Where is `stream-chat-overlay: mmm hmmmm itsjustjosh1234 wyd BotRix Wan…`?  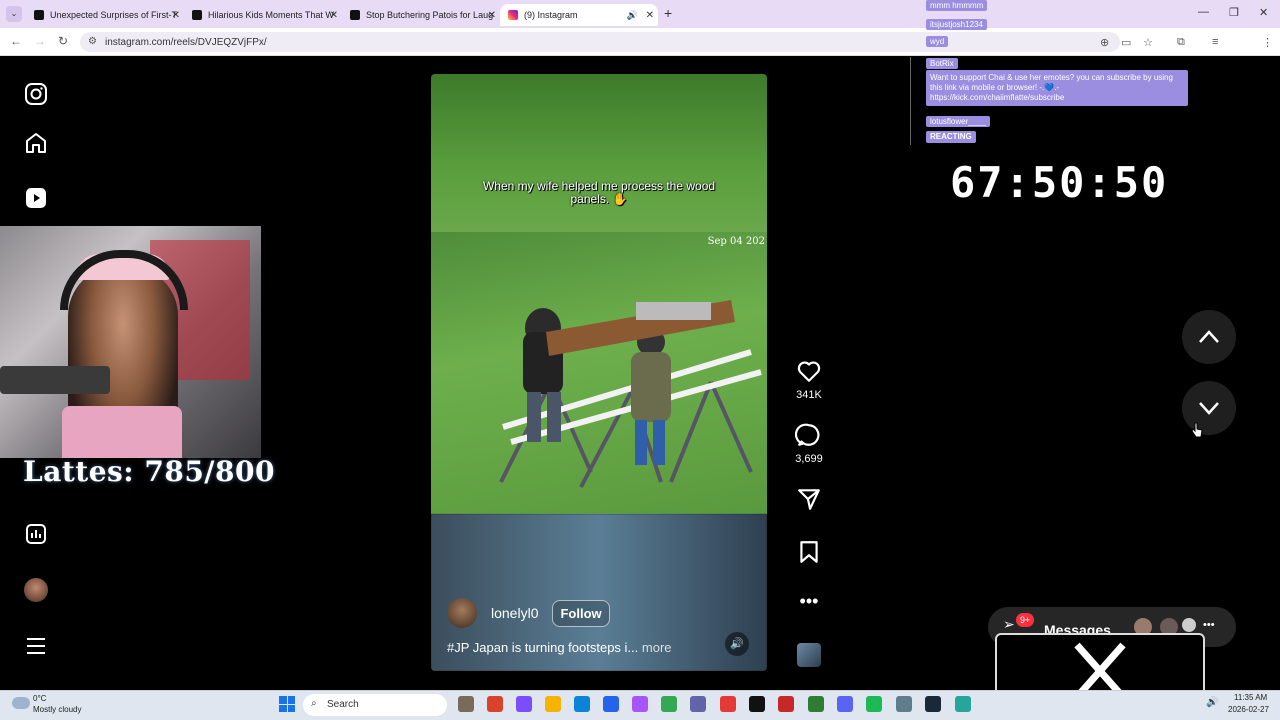 stream-chat-overlay: mmm hmmmm itsjustjosh1234 wyd BotRix Wan… is located at coordinates (1055, 75).